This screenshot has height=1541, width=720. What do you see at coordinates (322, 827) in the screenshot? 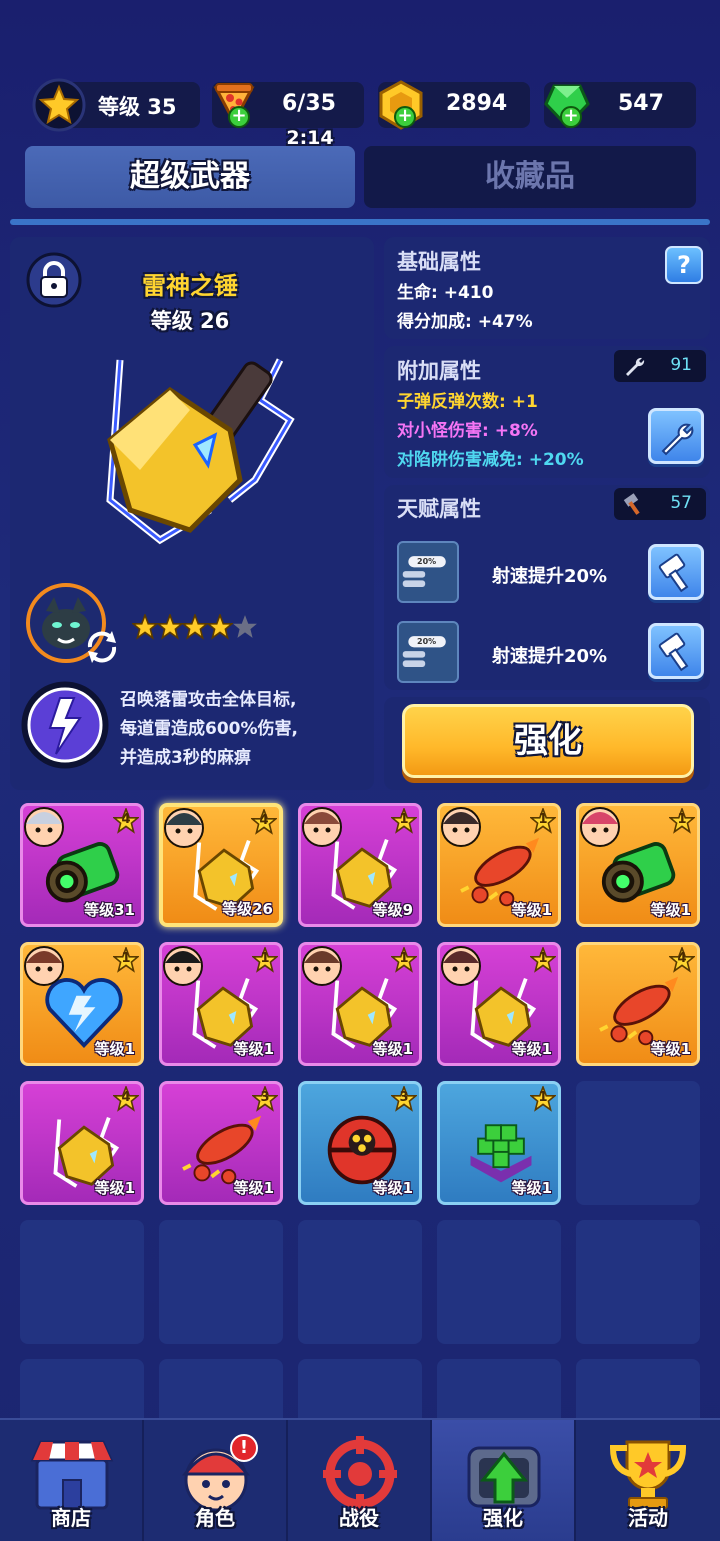
I see `girl-avatar` at bounding box center [322, 827].